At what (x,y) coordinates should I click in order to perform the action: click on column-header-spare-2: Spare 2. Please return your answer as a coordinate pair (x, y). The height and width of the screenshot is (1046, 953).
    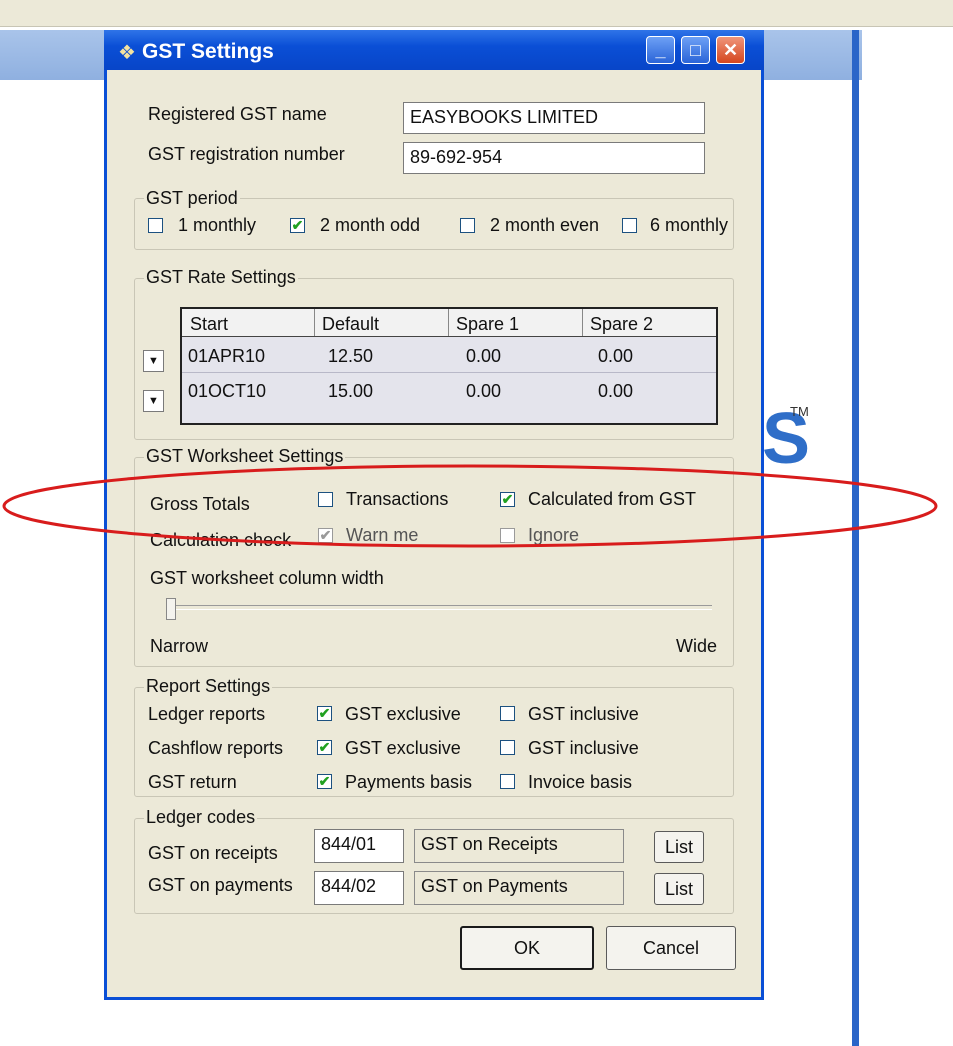
    Looking at the image, I should click on (621, 324).